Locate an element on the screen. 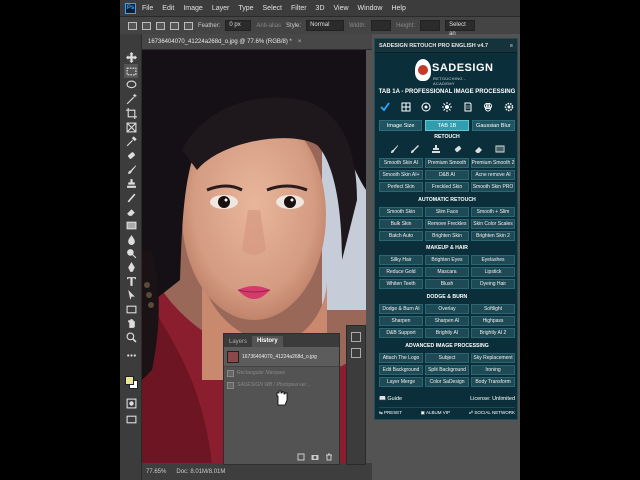  auto-retouch-button: Remove Freckles is located at coordinates (447, 224).